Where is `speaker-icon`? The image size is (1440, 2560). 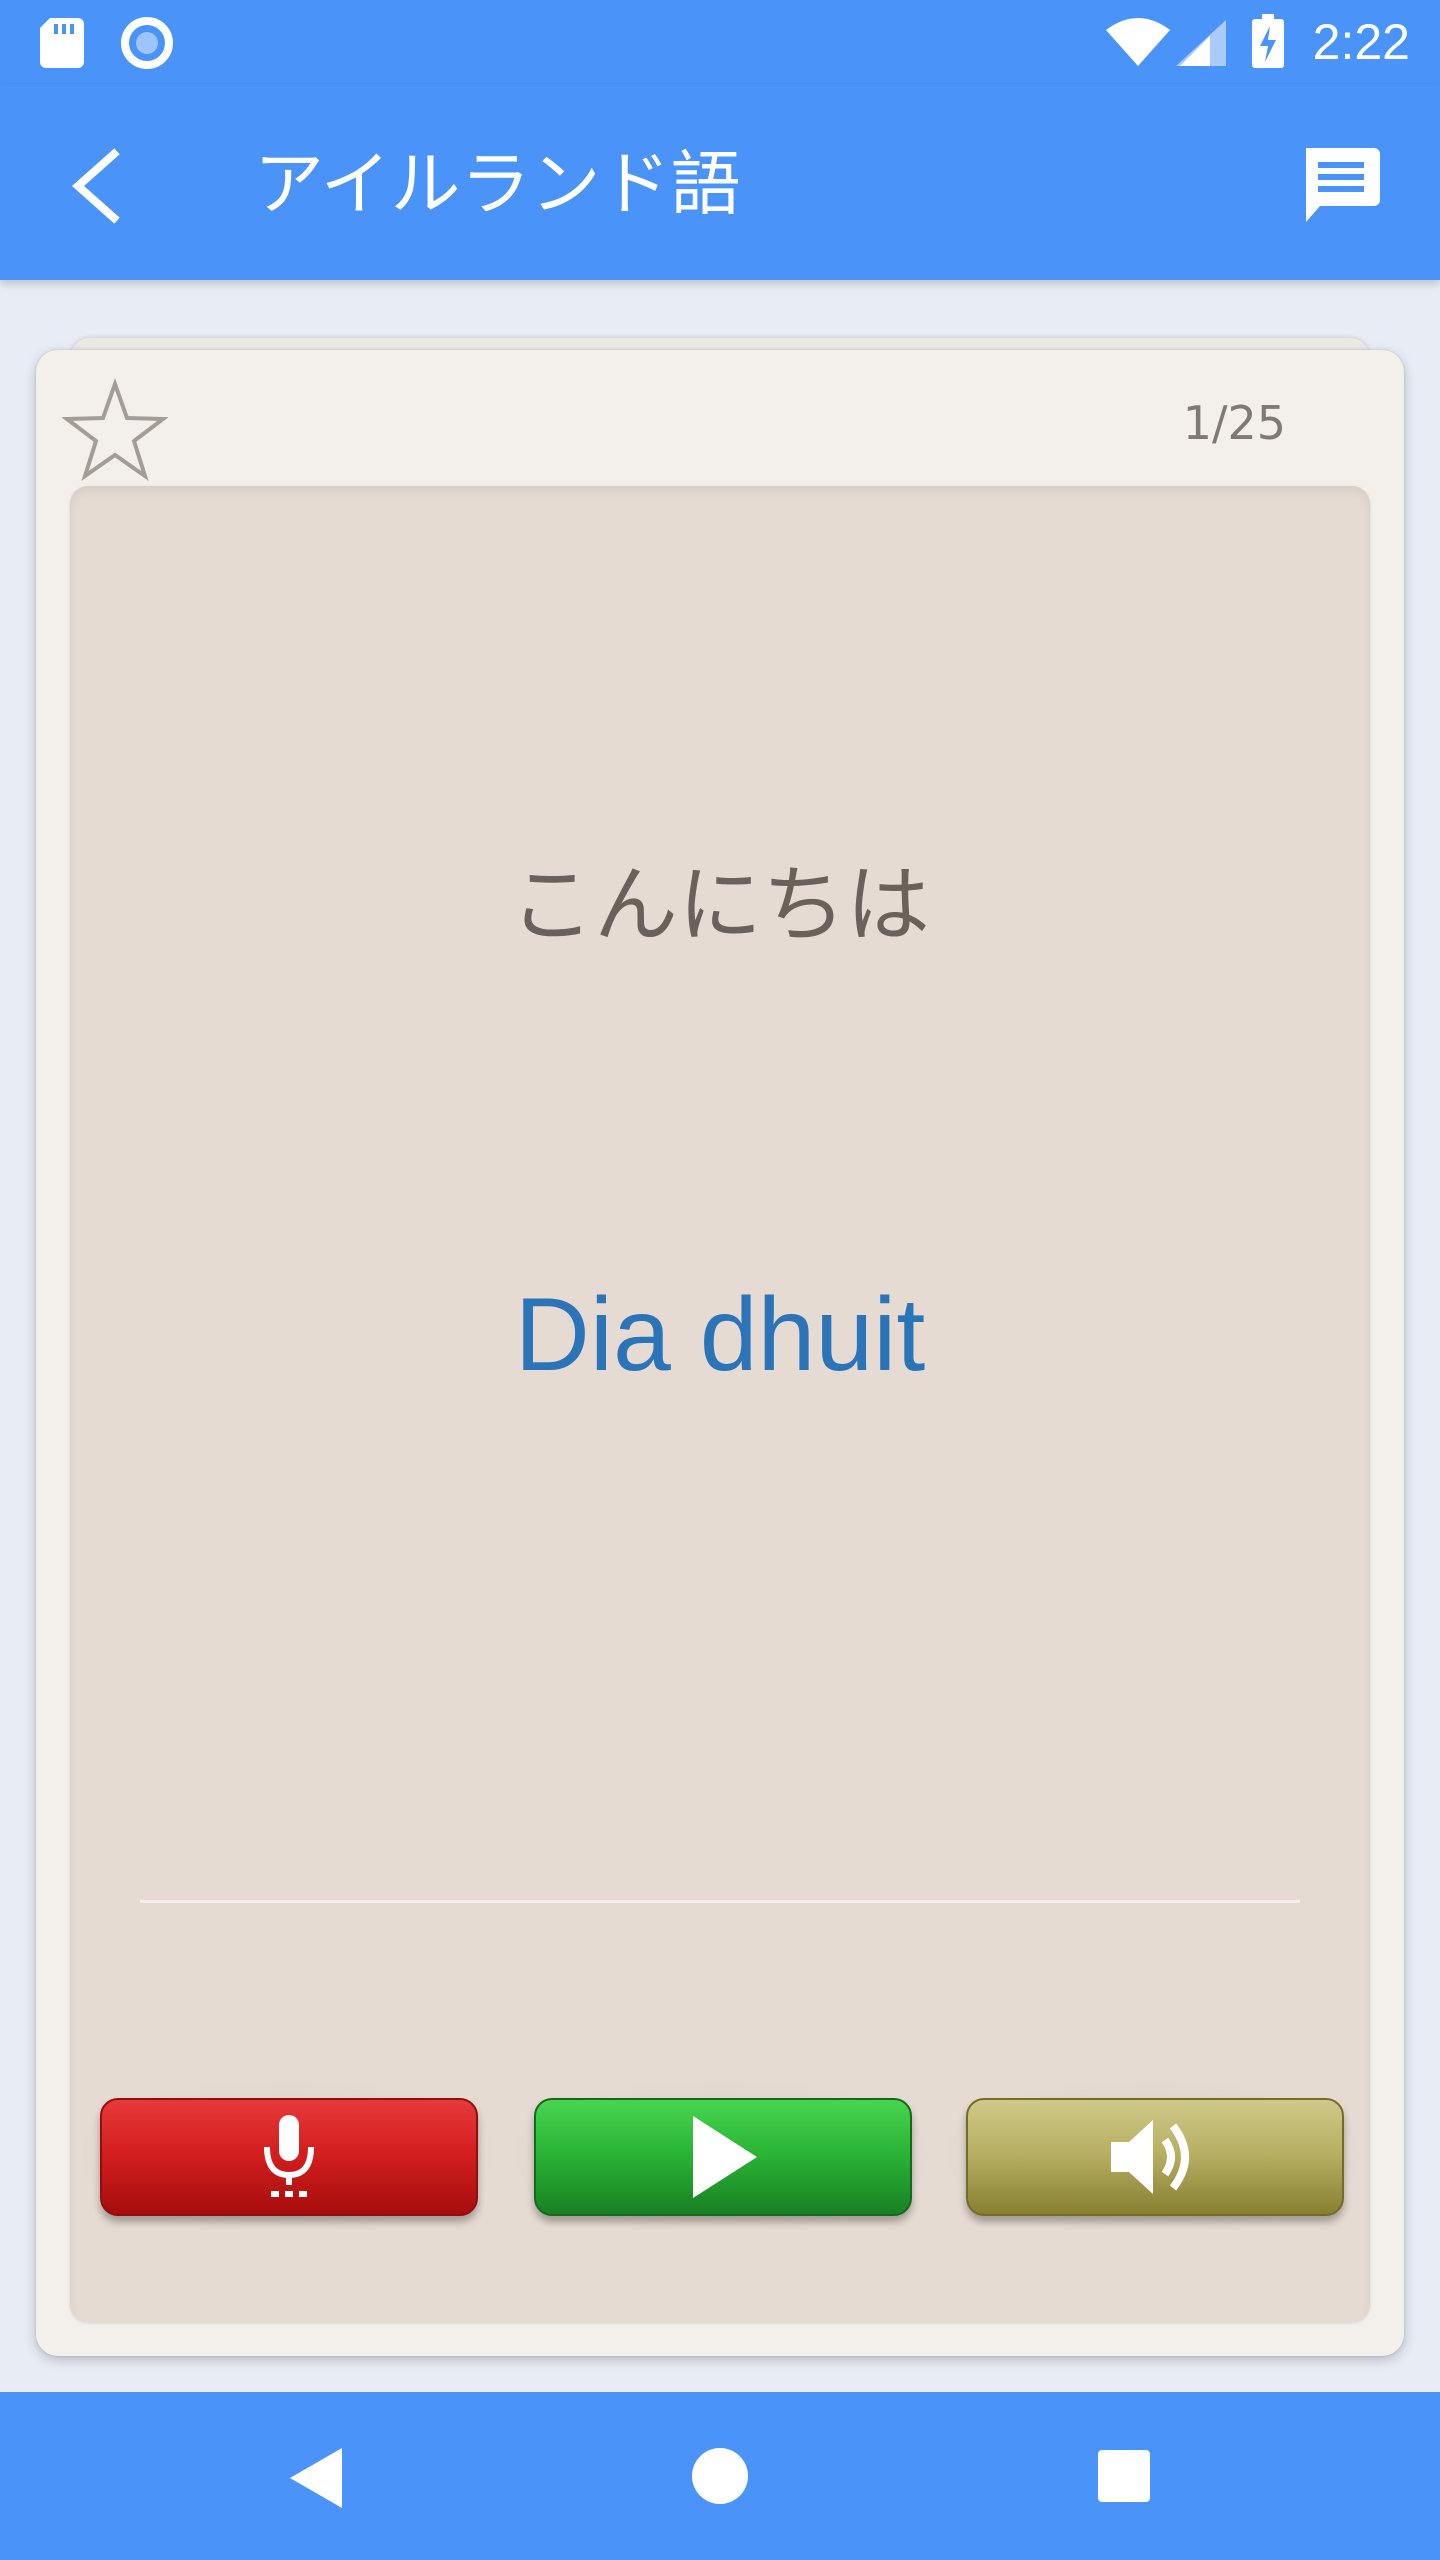 speaker-icon is located at coordinates (1150, 2157).